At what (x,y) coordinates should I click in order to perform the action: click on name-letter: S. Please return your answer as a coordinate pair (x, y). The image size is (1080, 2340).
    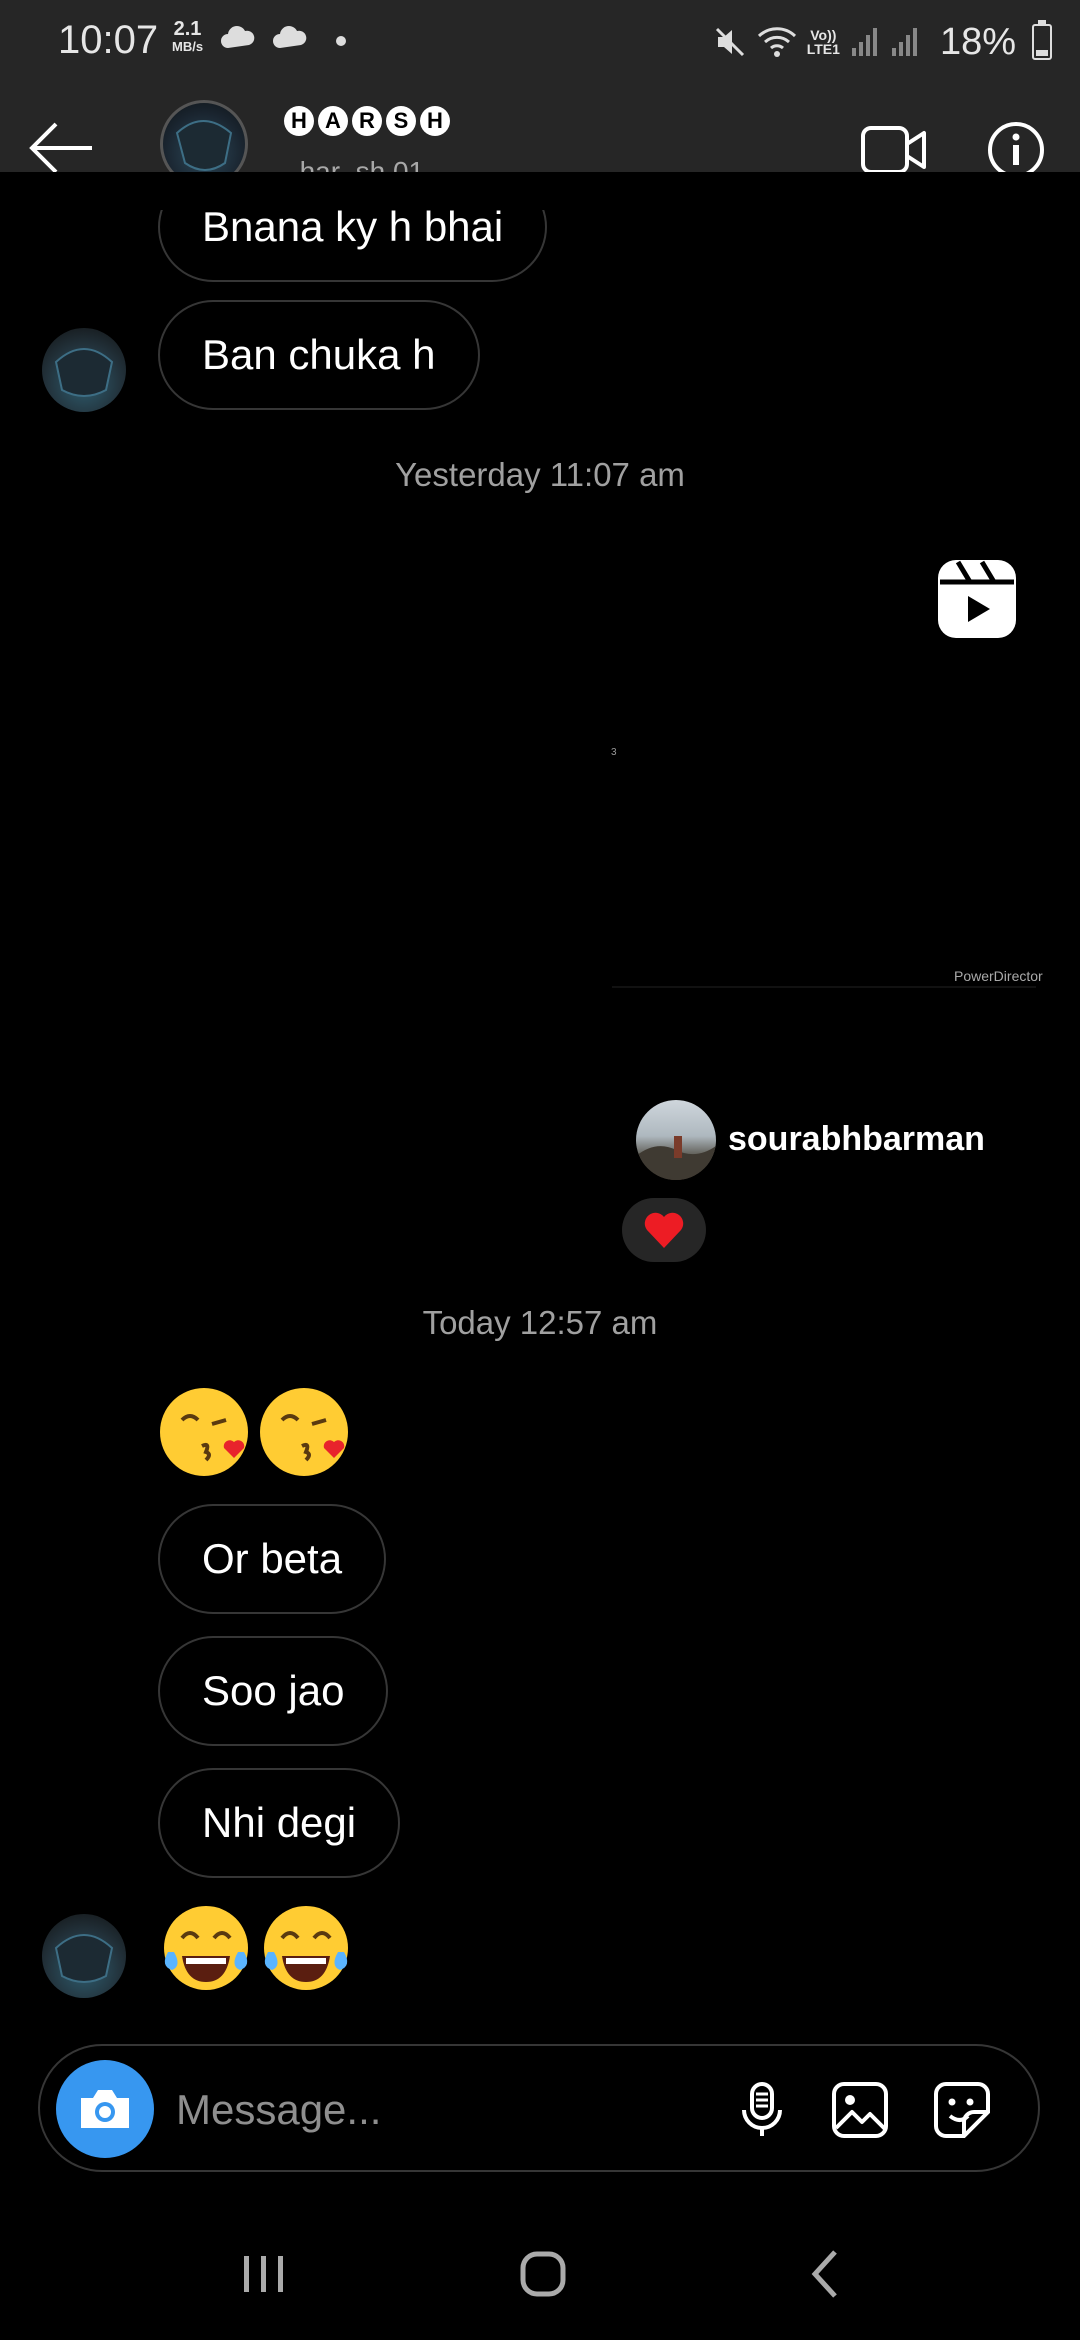
    Looking at the image, I should click on (401, 121).